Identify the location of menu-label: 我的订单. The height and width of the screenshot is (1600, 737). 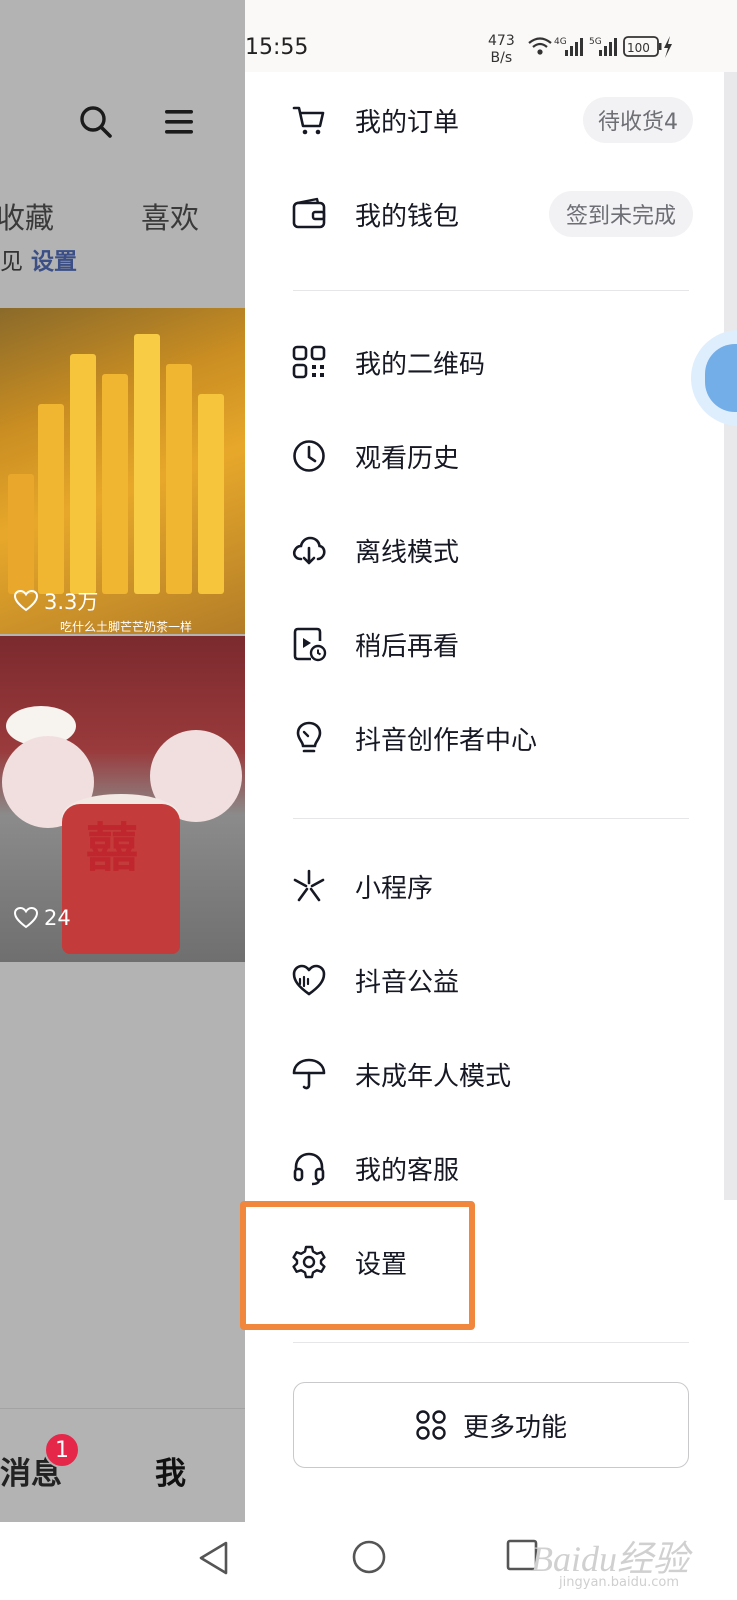
(407, 122).